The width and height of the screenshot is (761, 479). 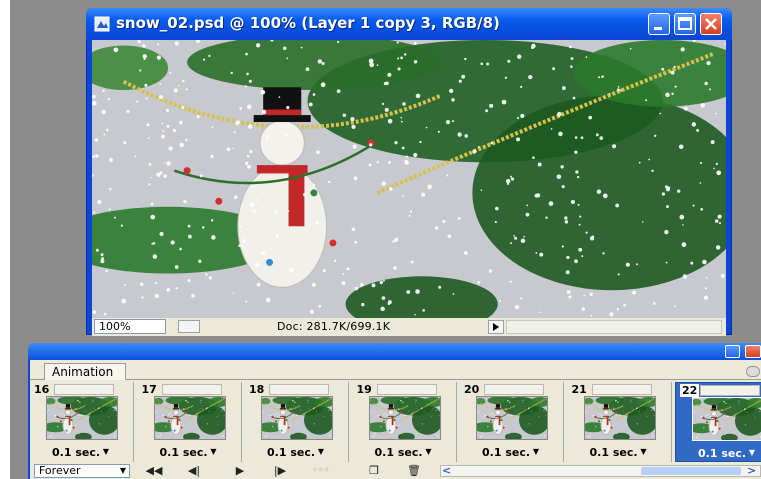 I want to click on prev-frame-icon: ◀|, so click(x=194, y=471).